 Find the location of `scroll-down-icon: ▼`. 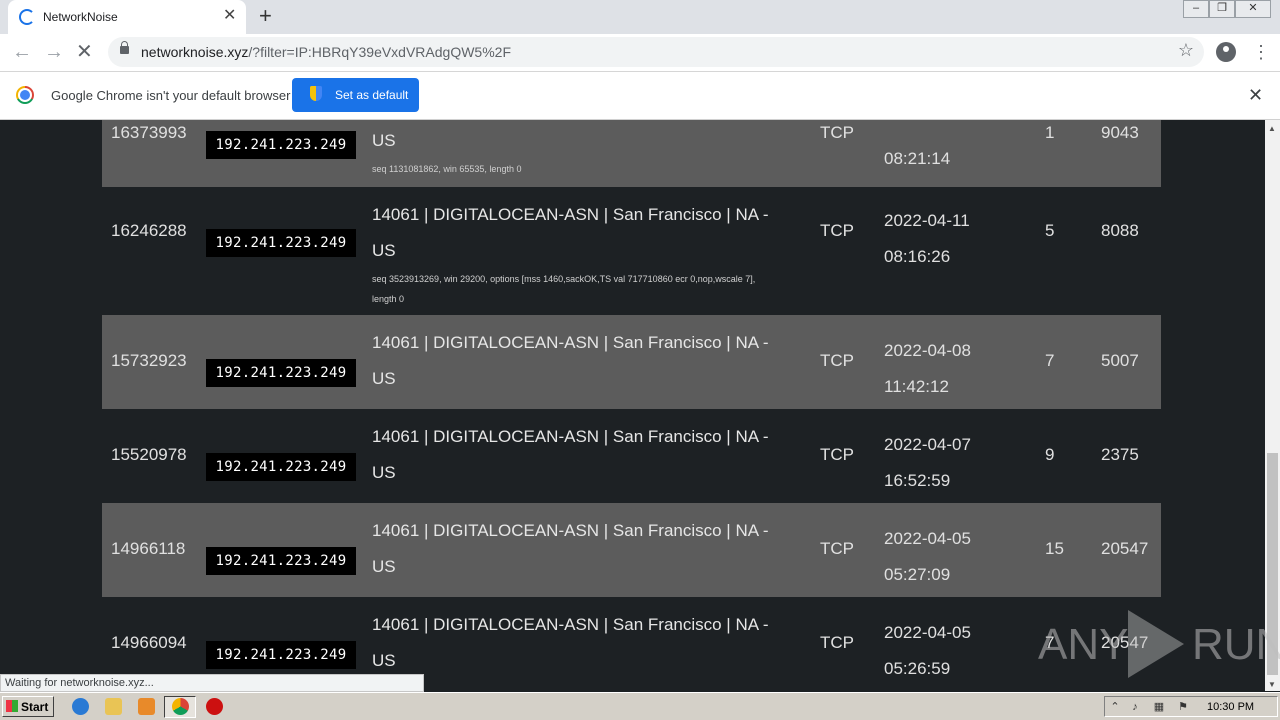

scroll-down-icon: ▼ is located at coordinates (1272, 684).